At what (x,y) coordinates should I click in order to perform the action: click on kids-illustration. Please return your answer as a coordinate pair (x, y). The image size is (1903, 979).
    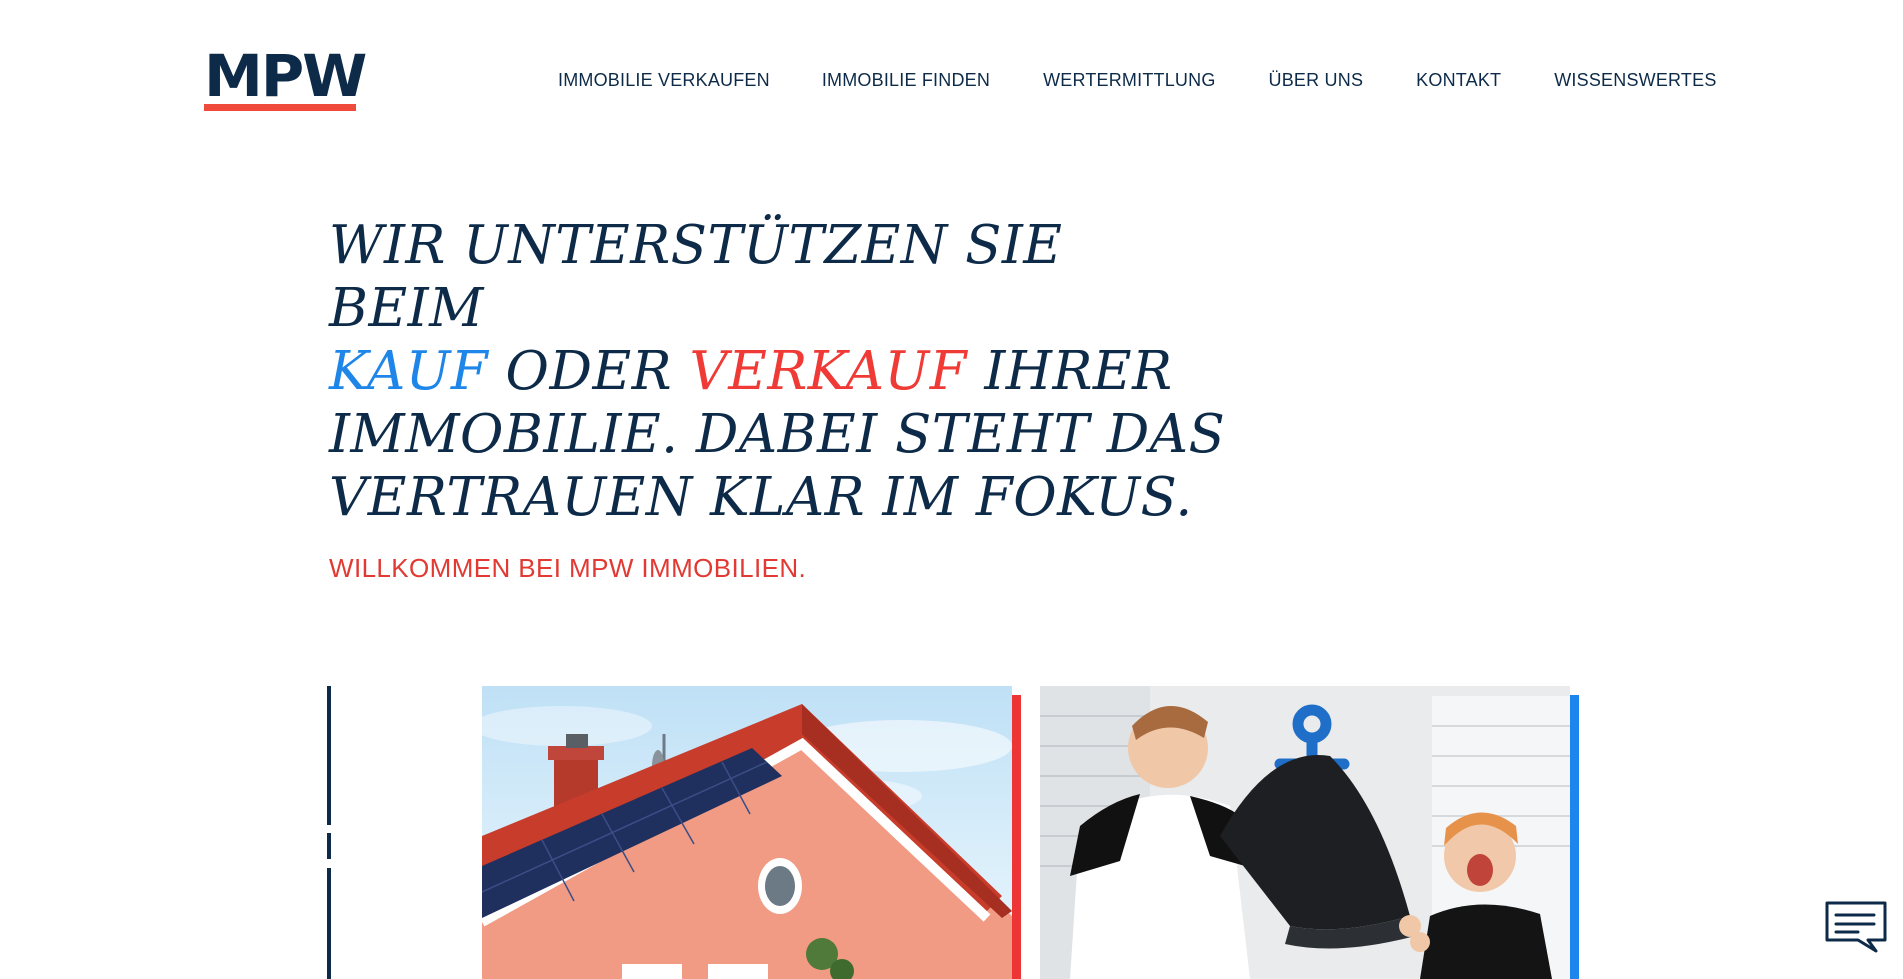
    Looking at the image, I should click on (1305, 832).